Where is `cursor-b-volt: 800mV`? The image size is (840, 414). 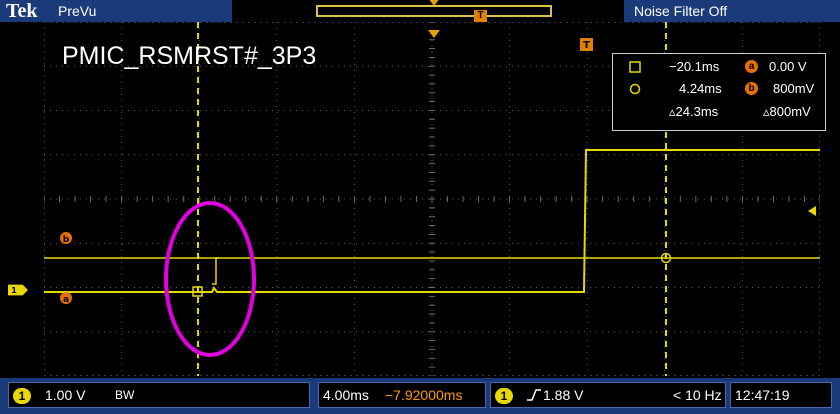
cursor-b-volt: 800mV is located at coordinates (793, 88).